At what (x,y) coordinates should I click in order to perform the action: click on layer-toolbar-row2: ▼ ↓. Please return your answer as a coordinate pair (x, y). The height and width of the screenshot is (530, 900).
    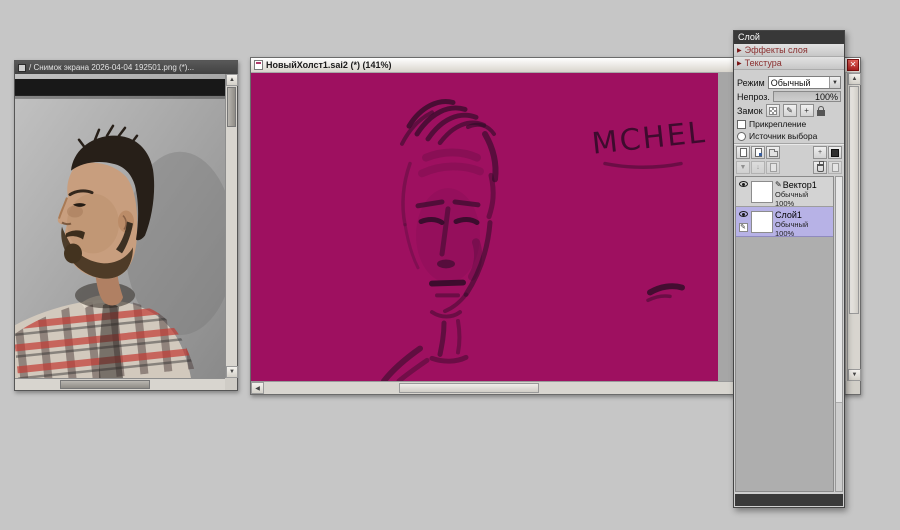
    Looking at the image, I should click on (789, 167).